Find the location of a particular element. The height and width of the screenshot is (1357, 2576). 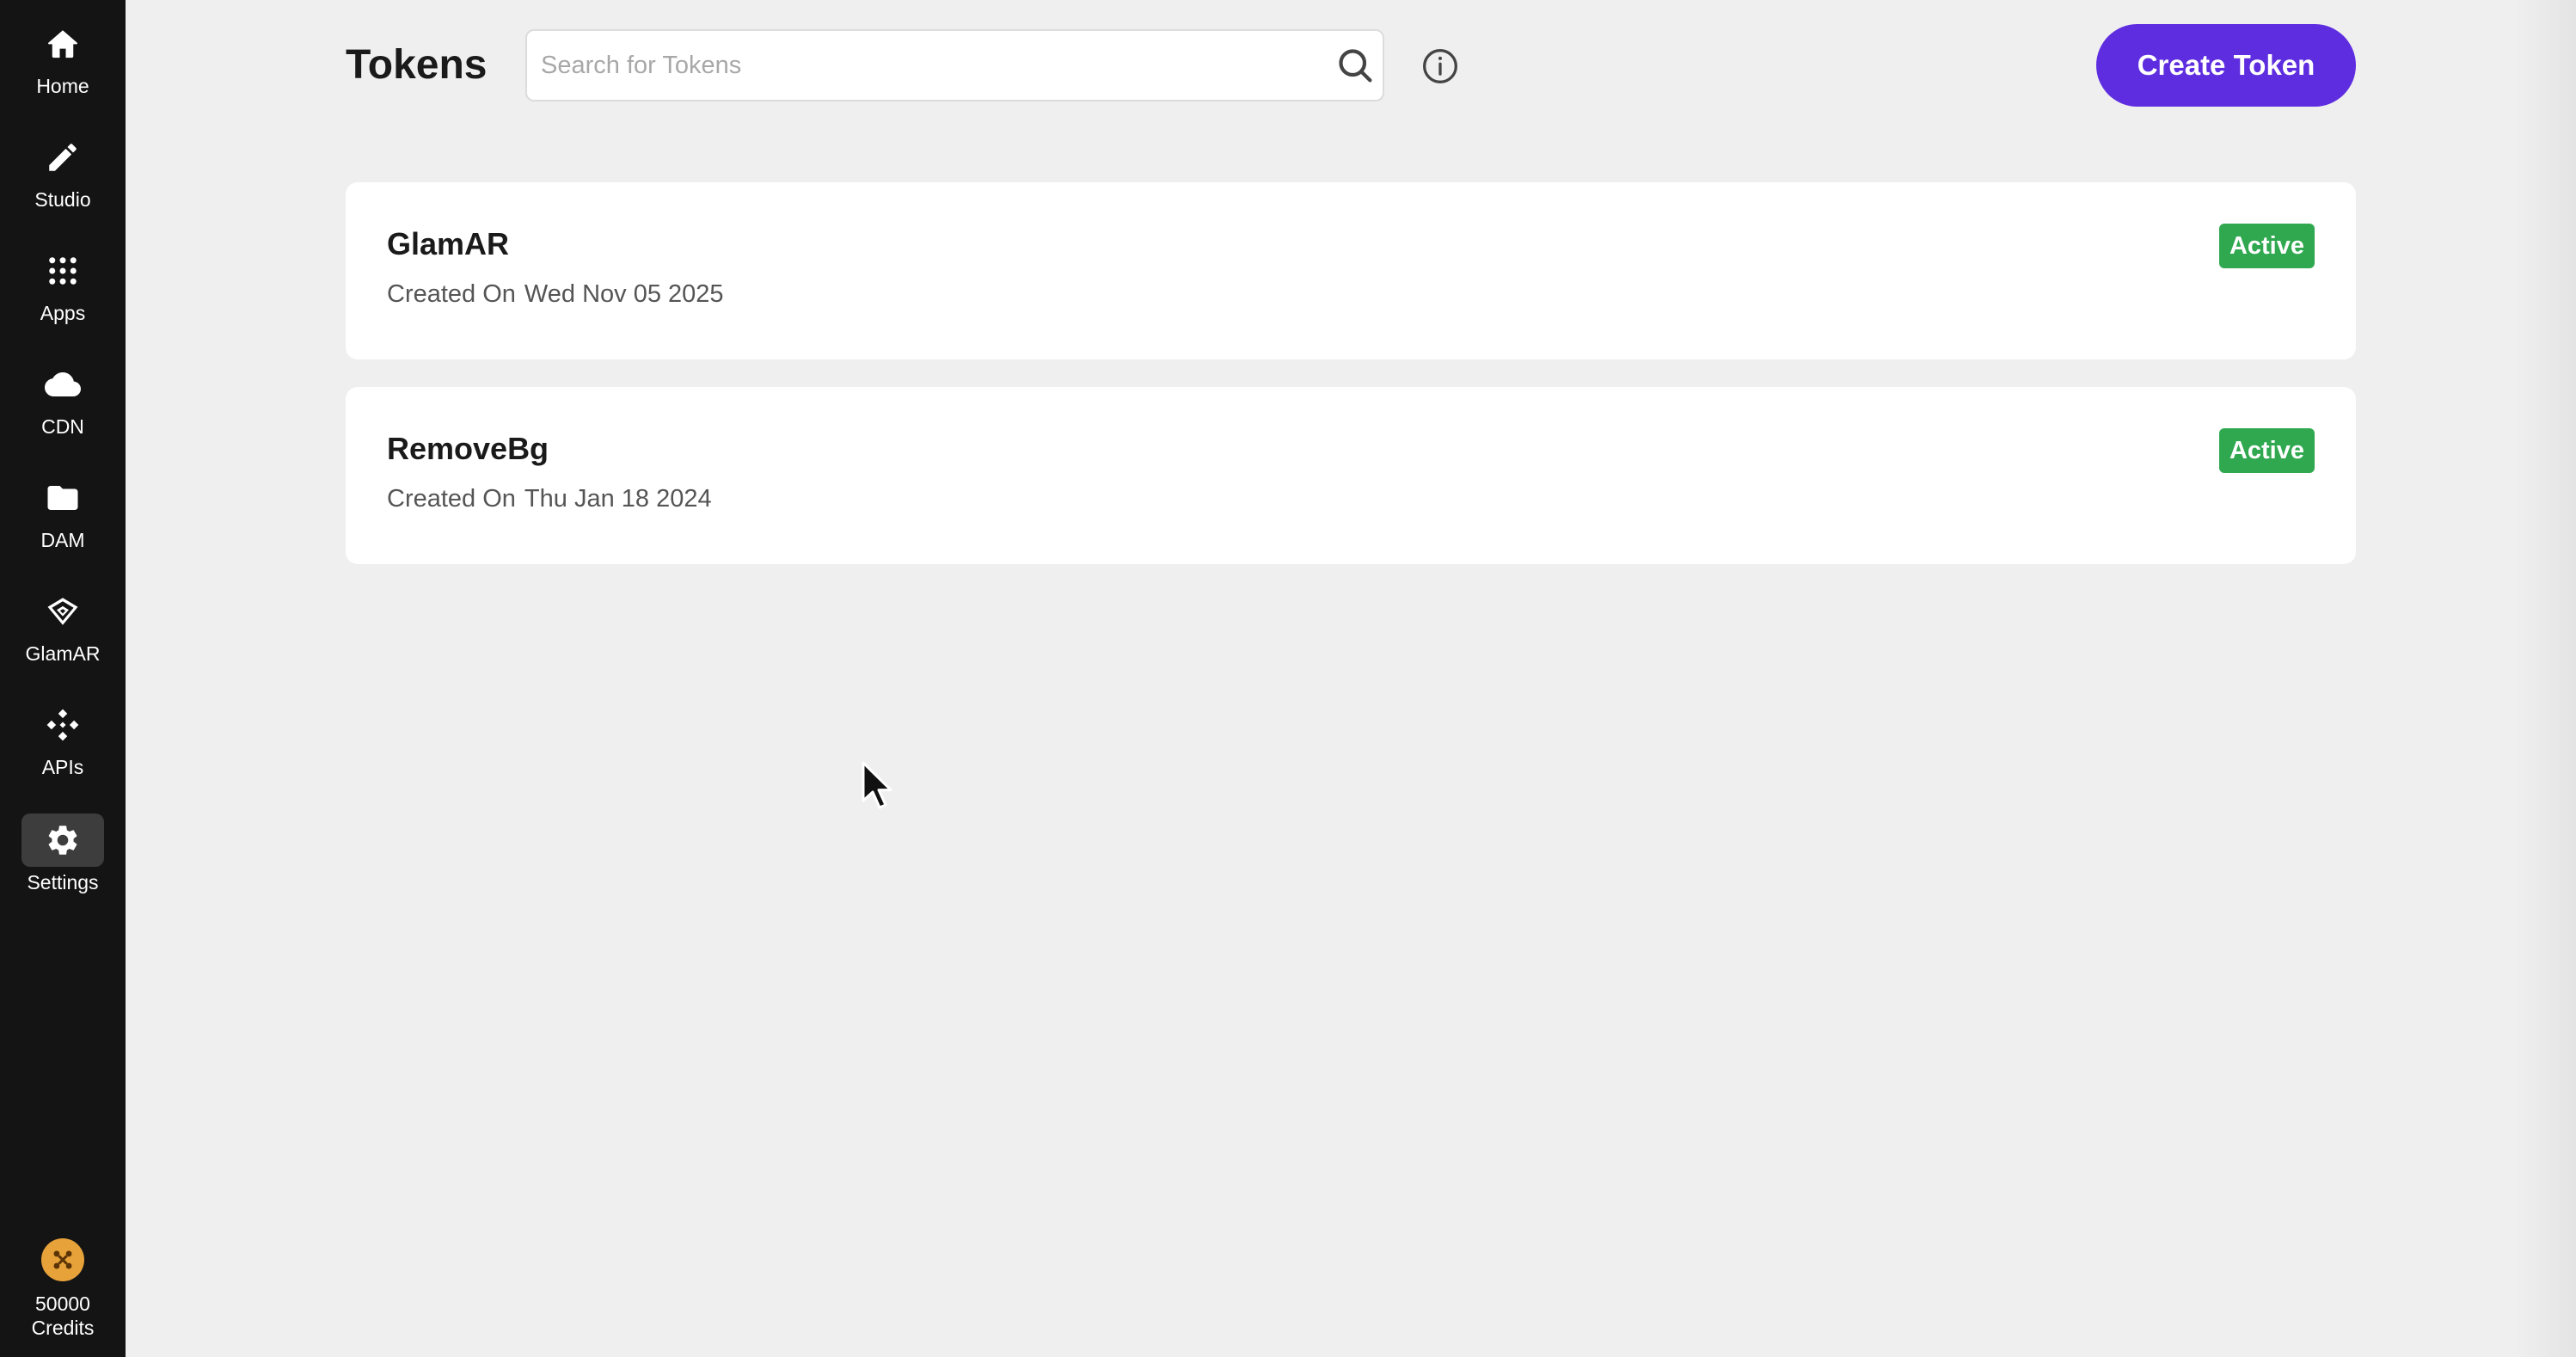

sidebar-item-settings: Settings is located at coordinates (63, 864).